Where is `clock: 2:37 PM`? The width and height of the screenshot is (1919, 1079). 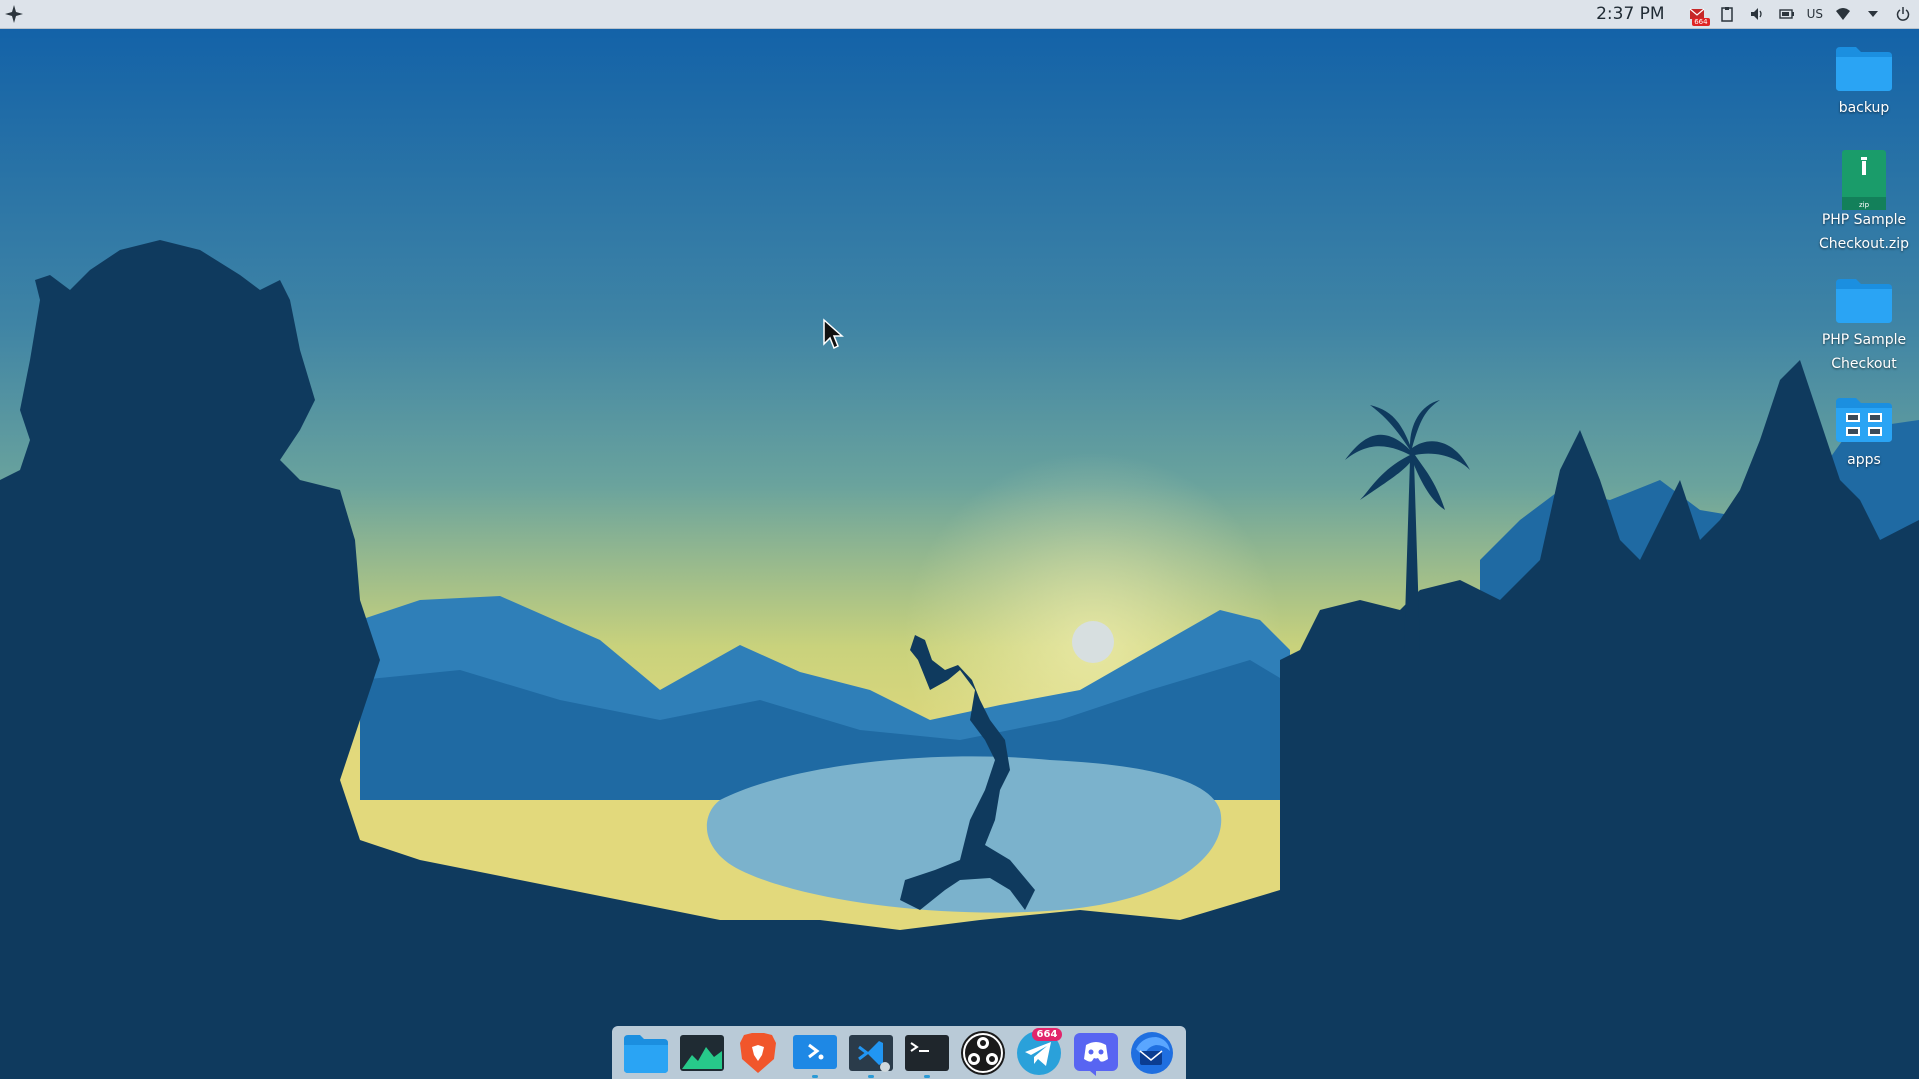 clock: 2:37 PM is located at coordinates (1630, 14).